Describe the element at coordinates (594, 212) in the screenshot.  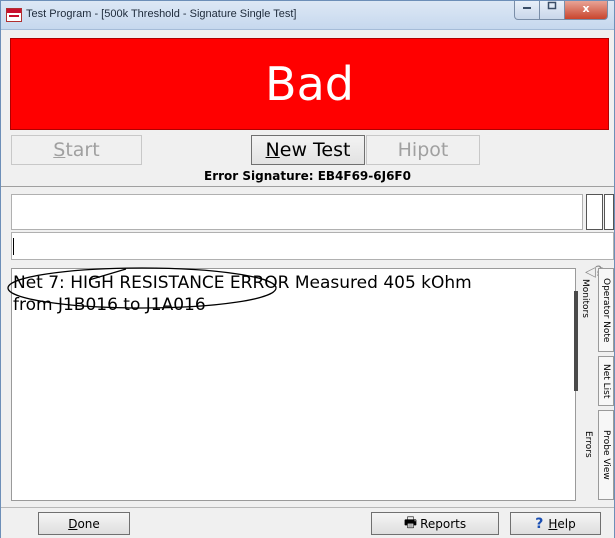
I see `indicator-box-left` at that location.